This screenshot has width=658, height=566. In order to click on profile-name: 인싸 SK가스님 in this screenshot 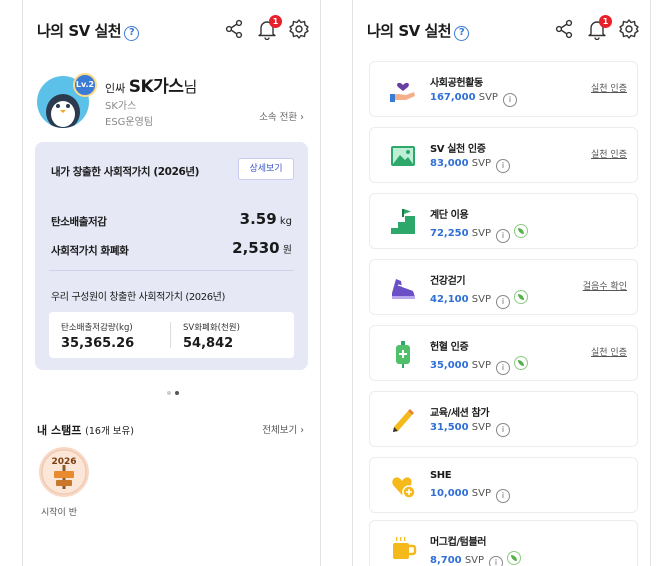, I will do `click(151, 87)`.